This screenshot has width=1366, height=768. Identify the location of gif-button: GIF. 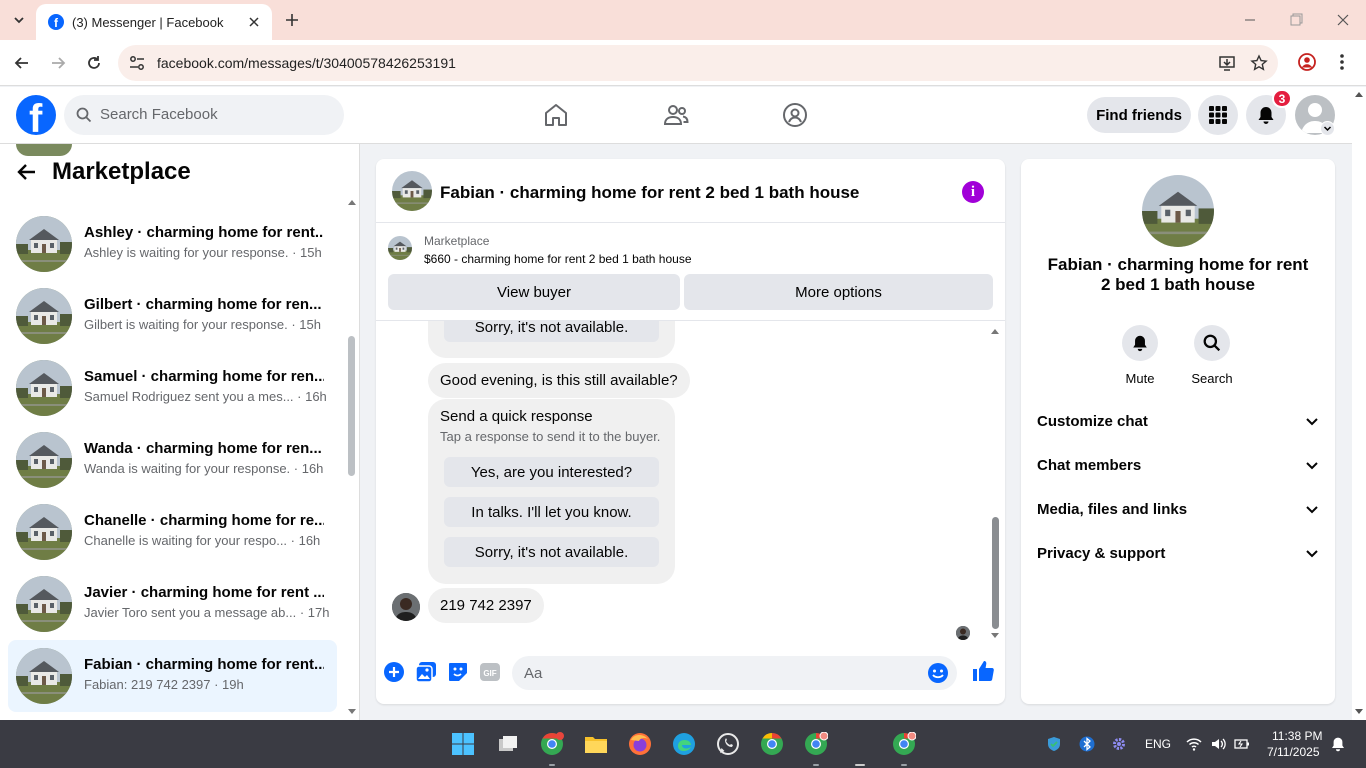
(490, 672).